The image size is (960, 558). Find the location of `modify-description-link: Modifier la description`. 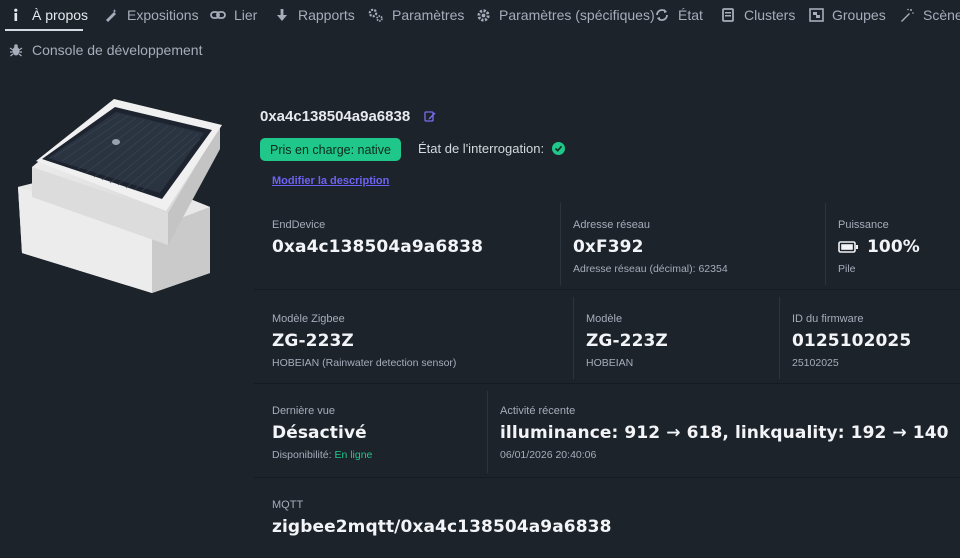

modify-description-link: Modifier la description is located at coordinates (330, 181).